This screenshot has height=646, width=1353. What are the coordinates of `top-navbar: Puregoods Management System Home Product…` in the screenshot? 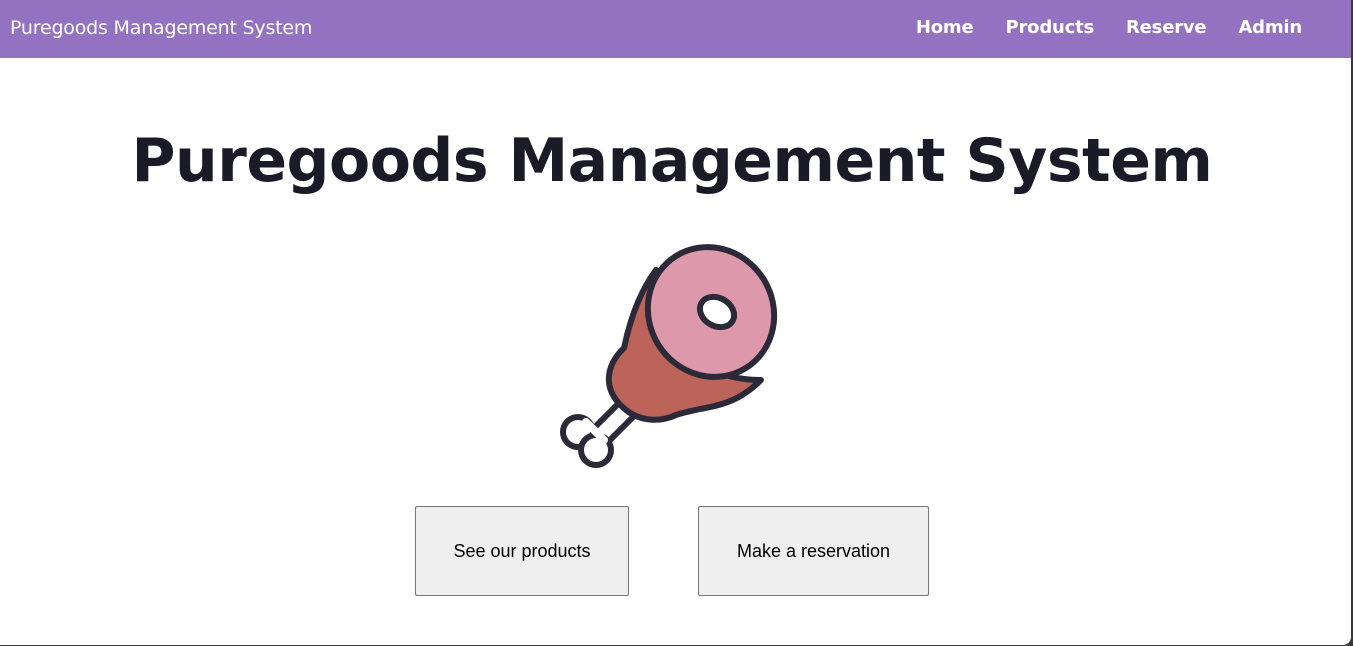 It's located at (675, 29).